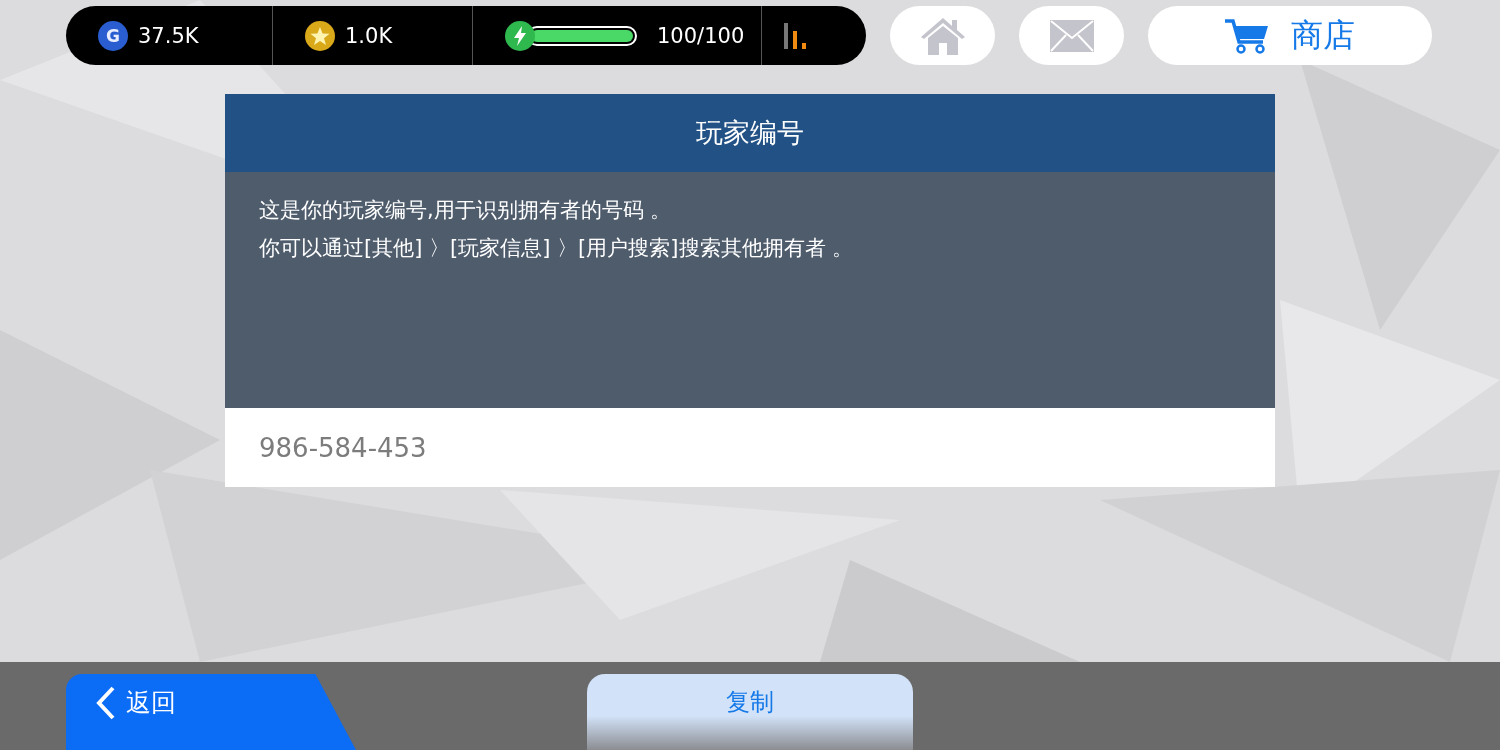 The width and height of the screenshot is (1500, 750). I want to click on energy-amount: 100/100, so click(701, 35).